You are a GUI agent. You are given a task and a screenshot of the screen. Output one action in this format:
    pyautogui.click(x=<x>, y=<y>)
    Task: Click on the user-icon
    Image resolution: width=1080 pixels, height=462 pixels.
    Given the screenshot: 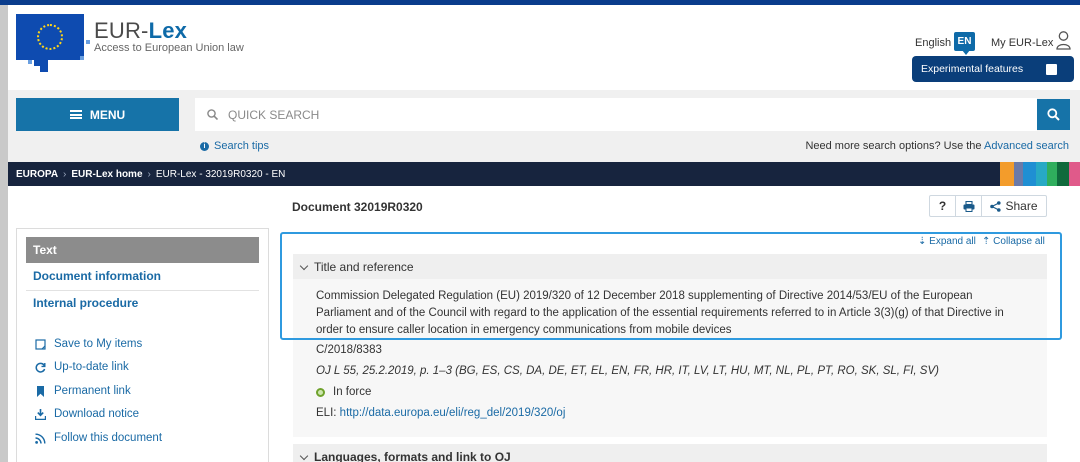 What is the action you would take?
    pyautogui.click(x=1063, y=40)
    